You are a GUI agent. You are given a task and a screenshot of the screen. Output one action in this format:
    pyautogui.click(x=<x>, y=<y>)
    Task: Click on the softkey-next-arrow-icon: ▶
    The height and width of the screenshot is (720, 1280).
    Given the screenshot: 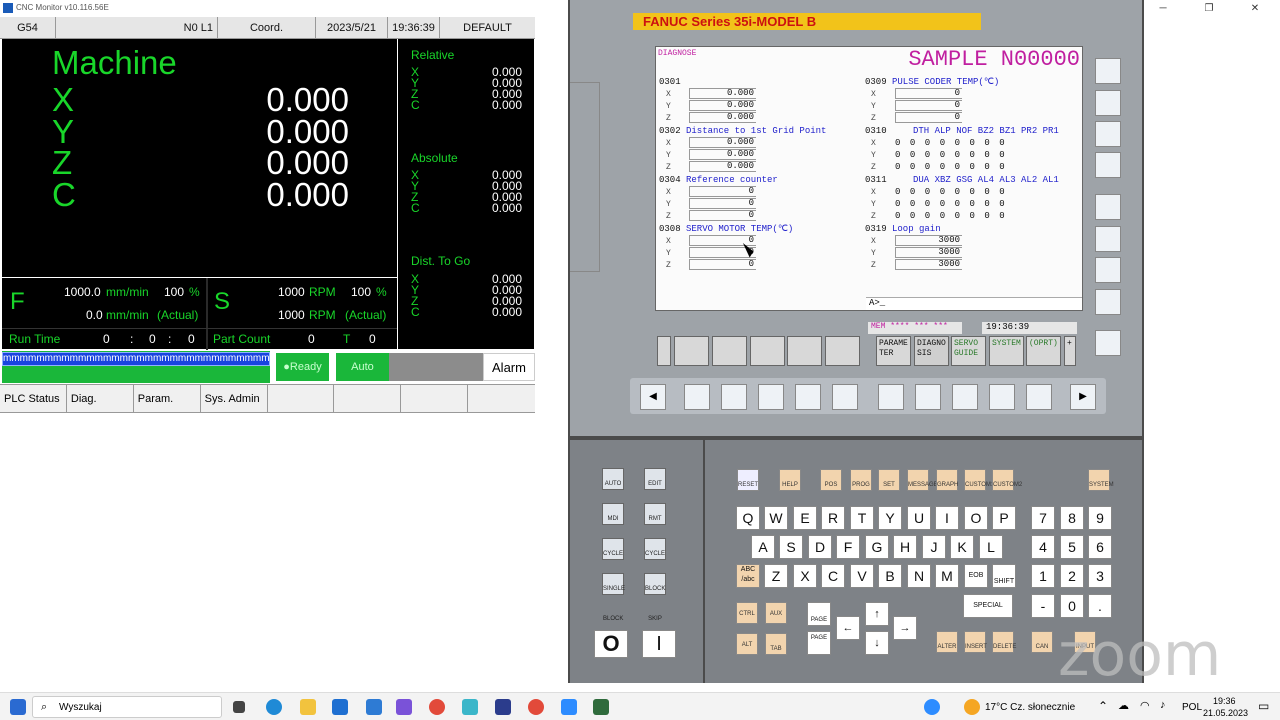 What is the action you would take?
    pyautogui.click(x=1083, y=397)
    